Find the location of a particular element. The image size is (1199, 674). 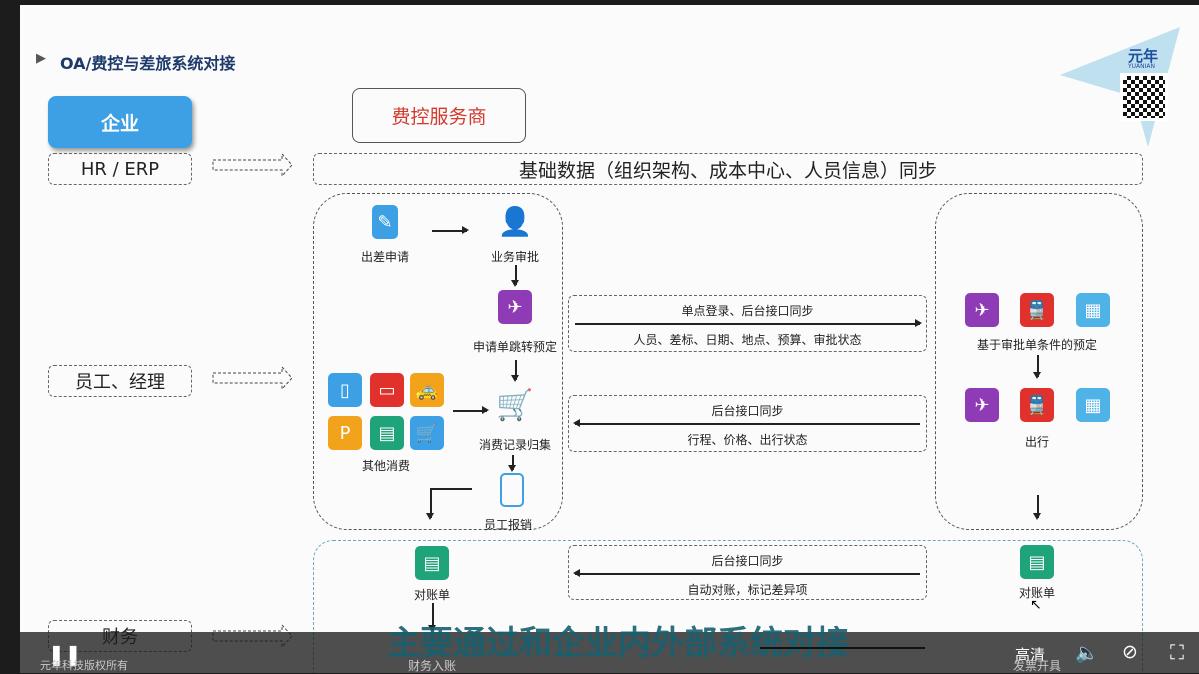

statement-label: 对账单 is located at coordinates (432, 595).